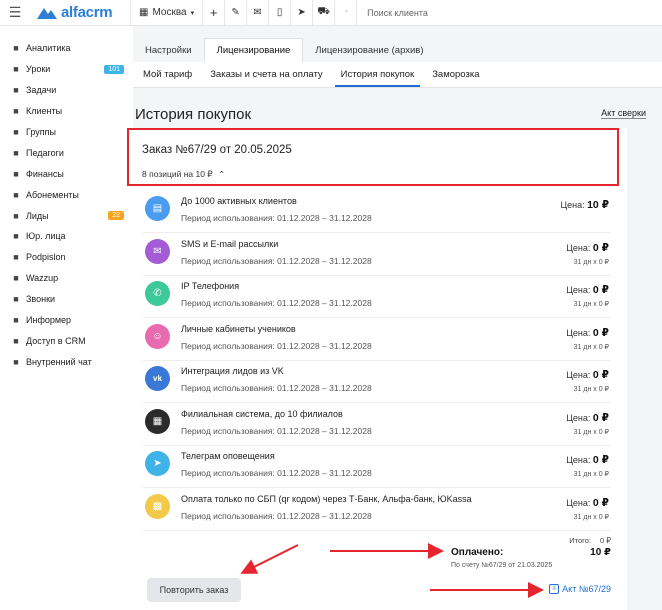 The height and width of the screenshot is (610, 662). Describe the element at coordinates (166, 13) in the screenshot. I see `city-select: ▦ Москва ▾` at that location.